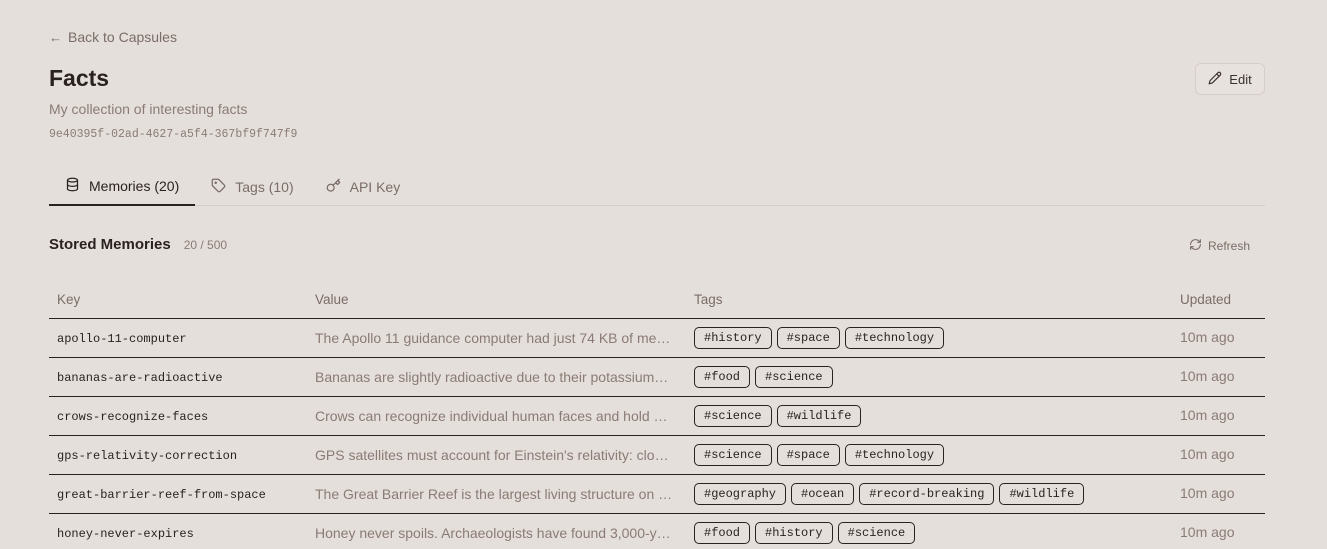 This screenshot has width=1327, height=549. I want to click on tags-cell: #history #space #technology, so click(937, 338).